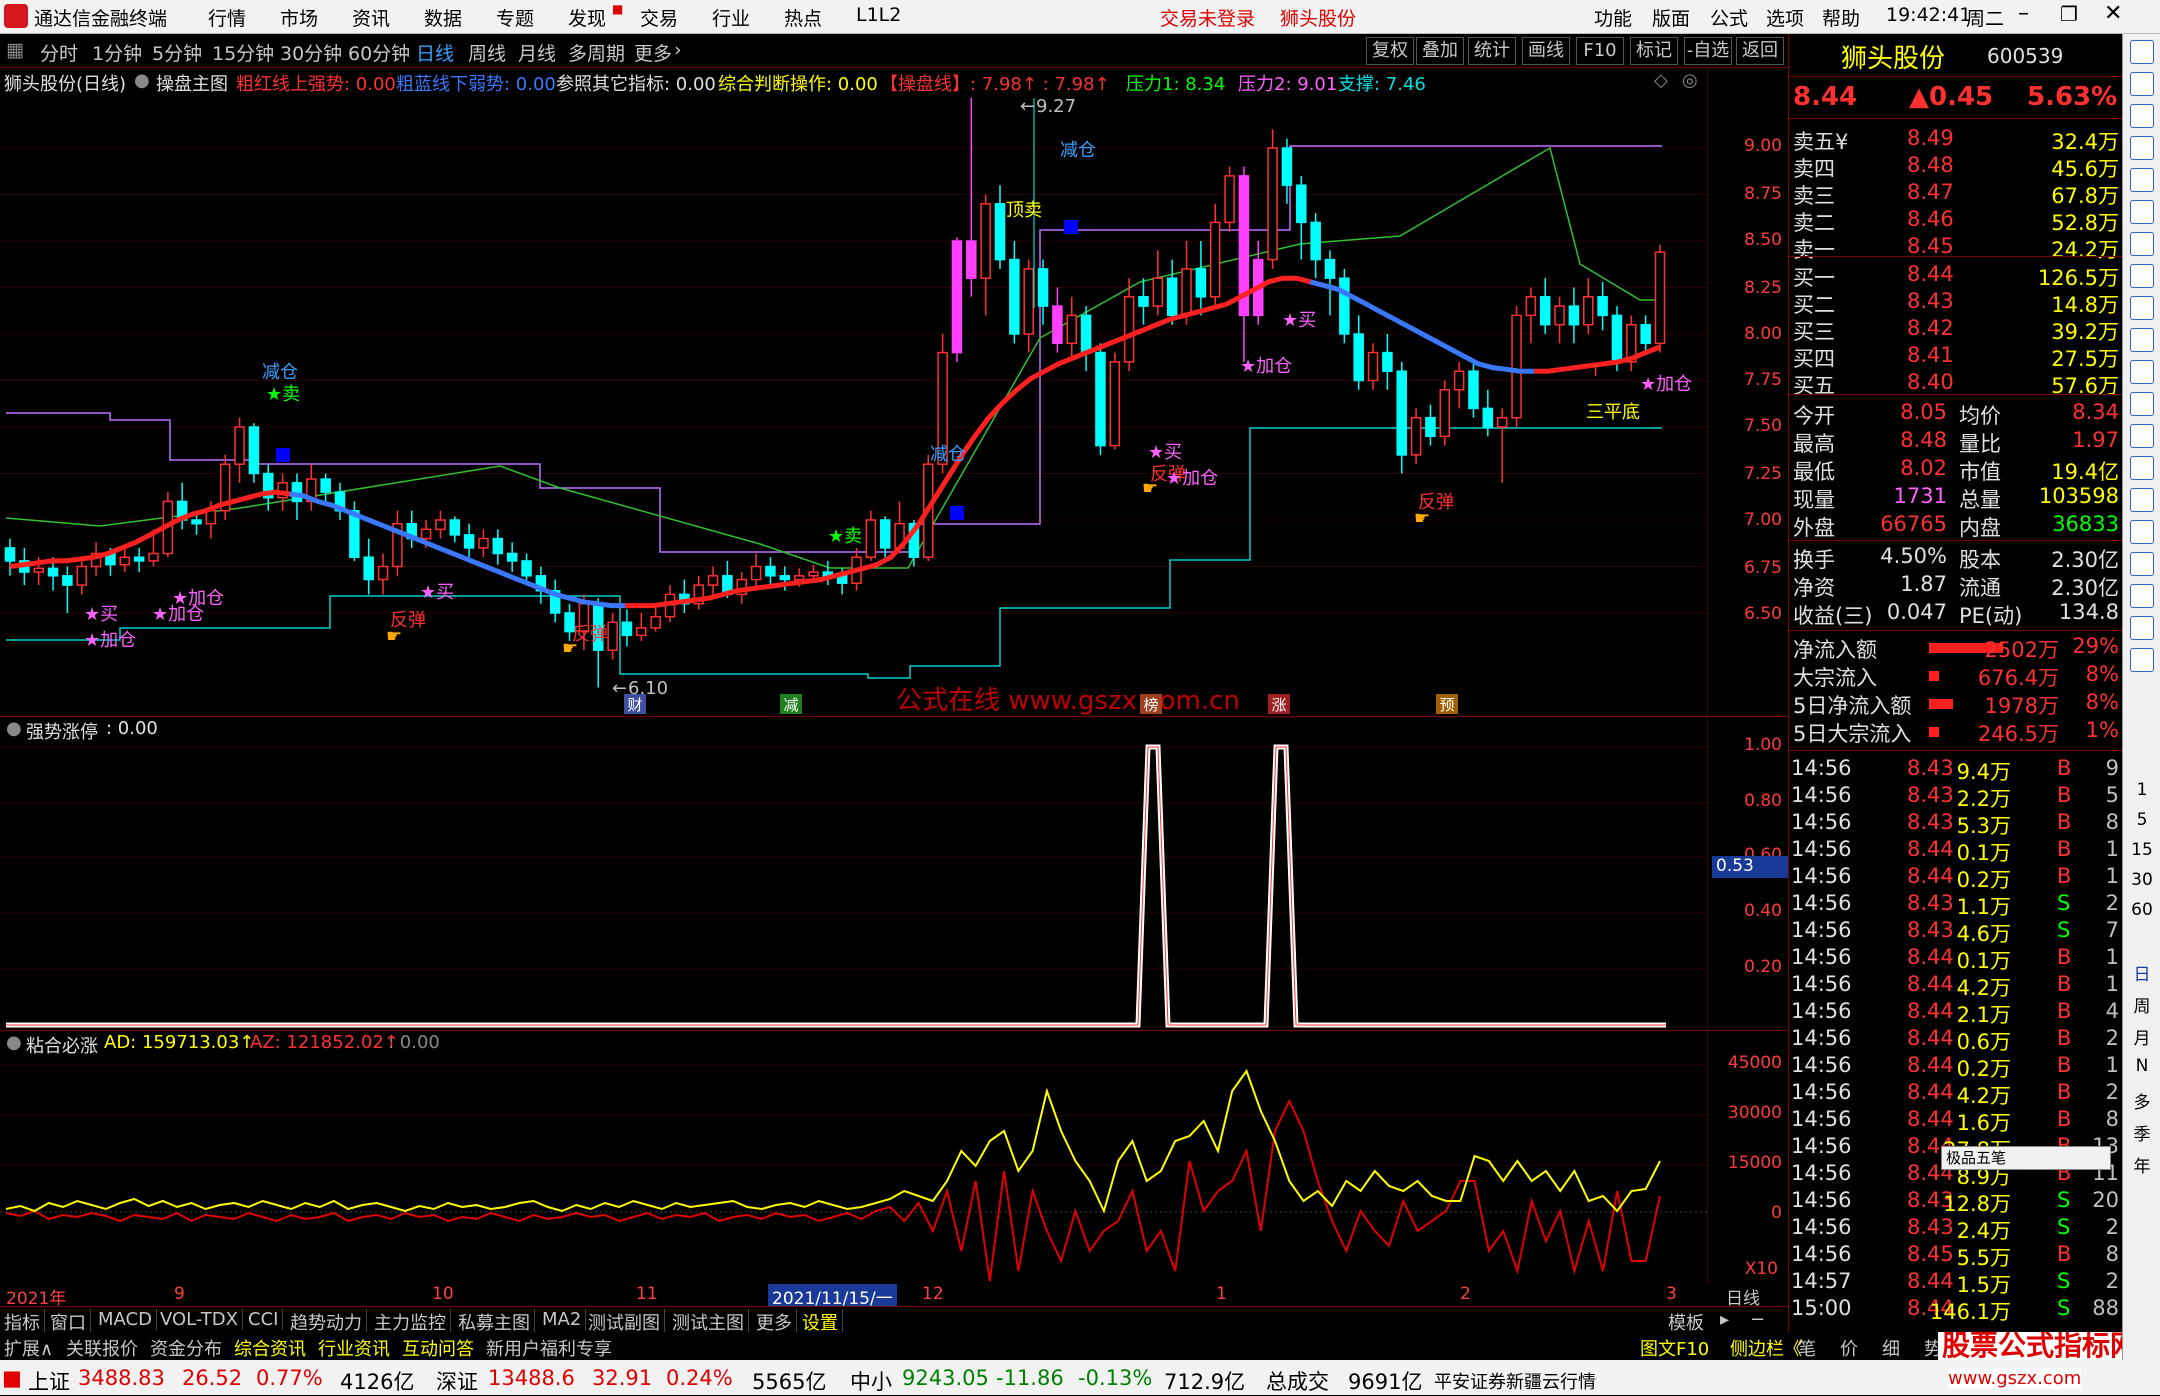 The height and width of the screenshot is (1396, 2160). I want to click on zx-name: 中小, so click(871, 1381).